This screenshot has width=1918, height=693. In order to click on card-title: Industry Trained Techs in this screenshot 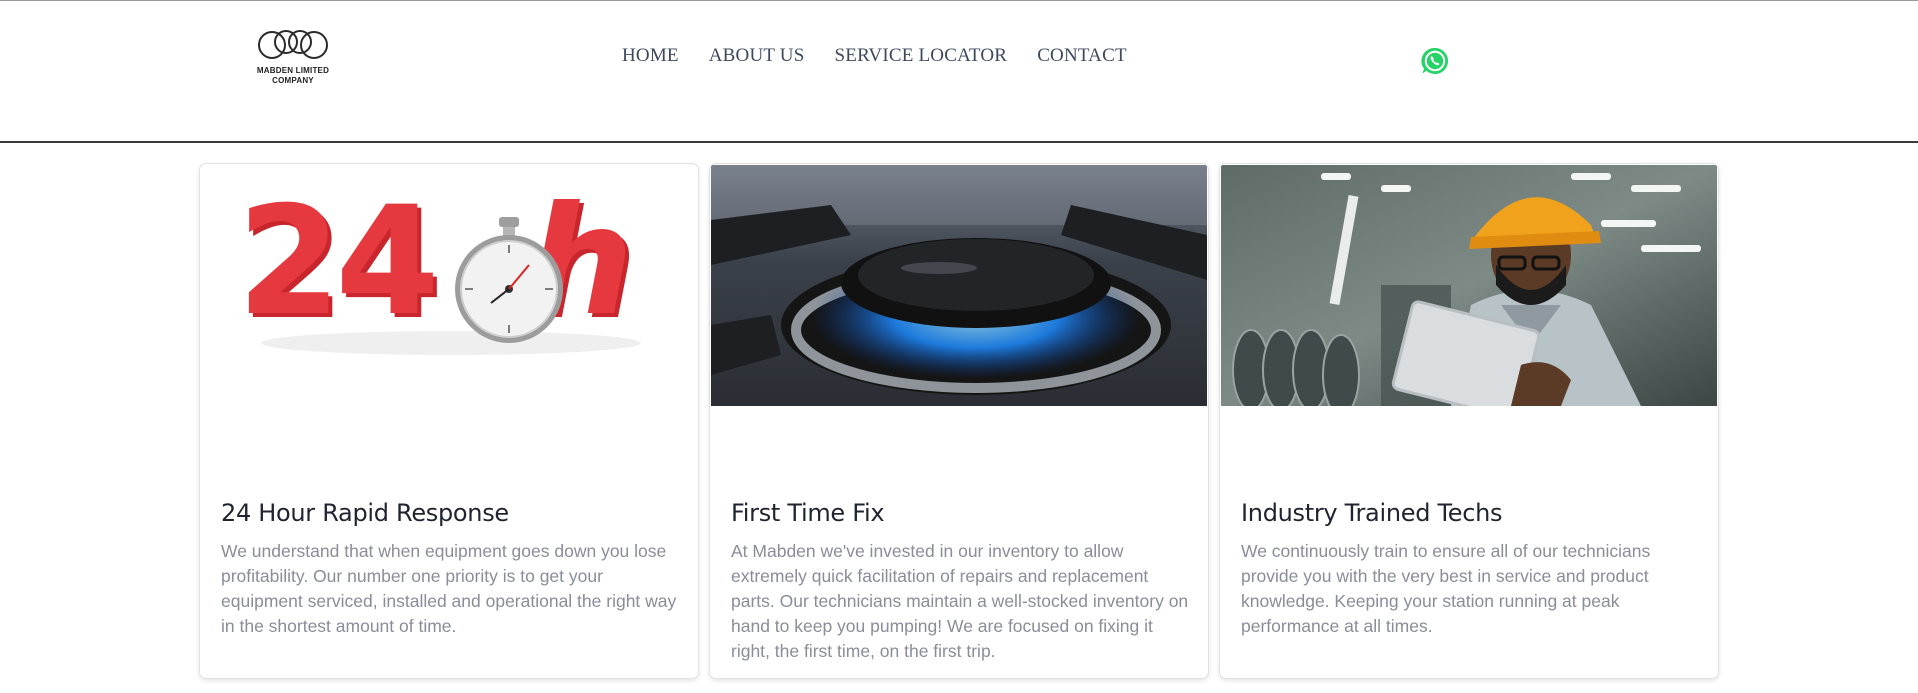, I will do `click(1372, 513)`.